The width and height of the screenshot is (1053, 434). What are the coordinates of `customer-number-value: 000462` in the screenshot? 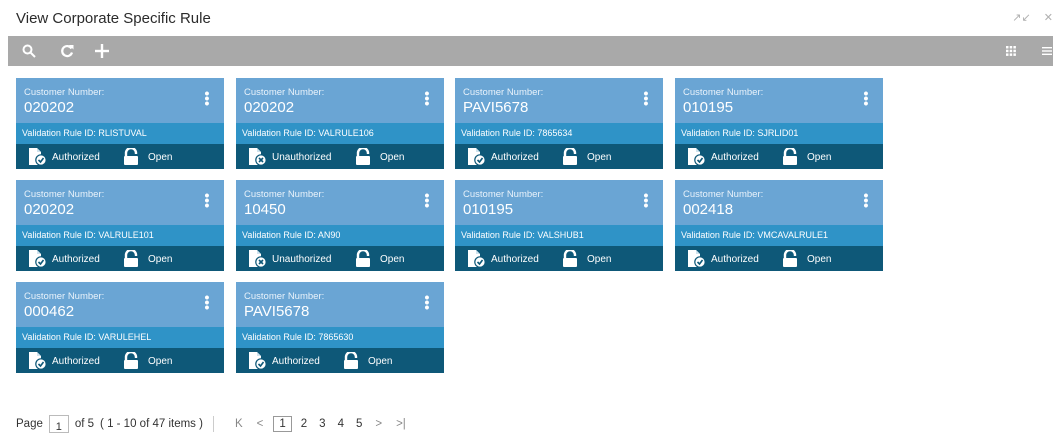 It's located at (49, 311).